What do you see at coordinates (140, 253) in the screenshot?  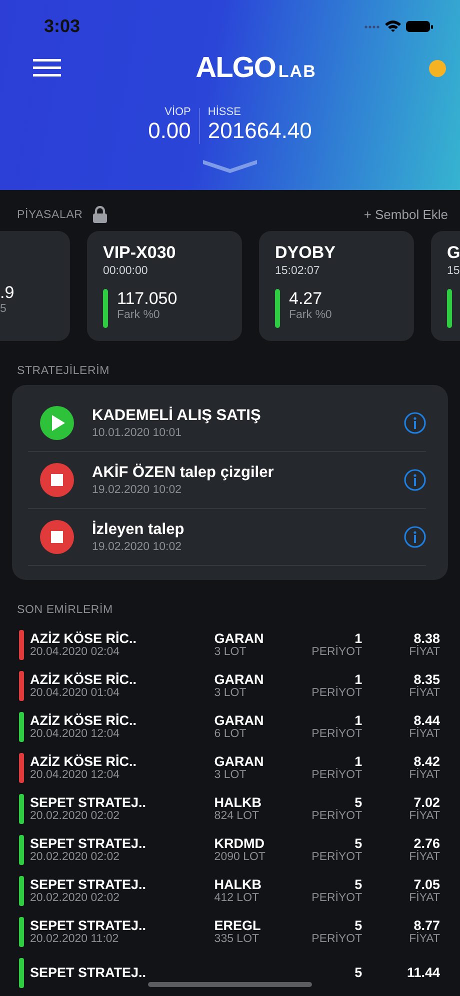 I see `market-symbol: VIP-X030` at bounding box center [140, 253].